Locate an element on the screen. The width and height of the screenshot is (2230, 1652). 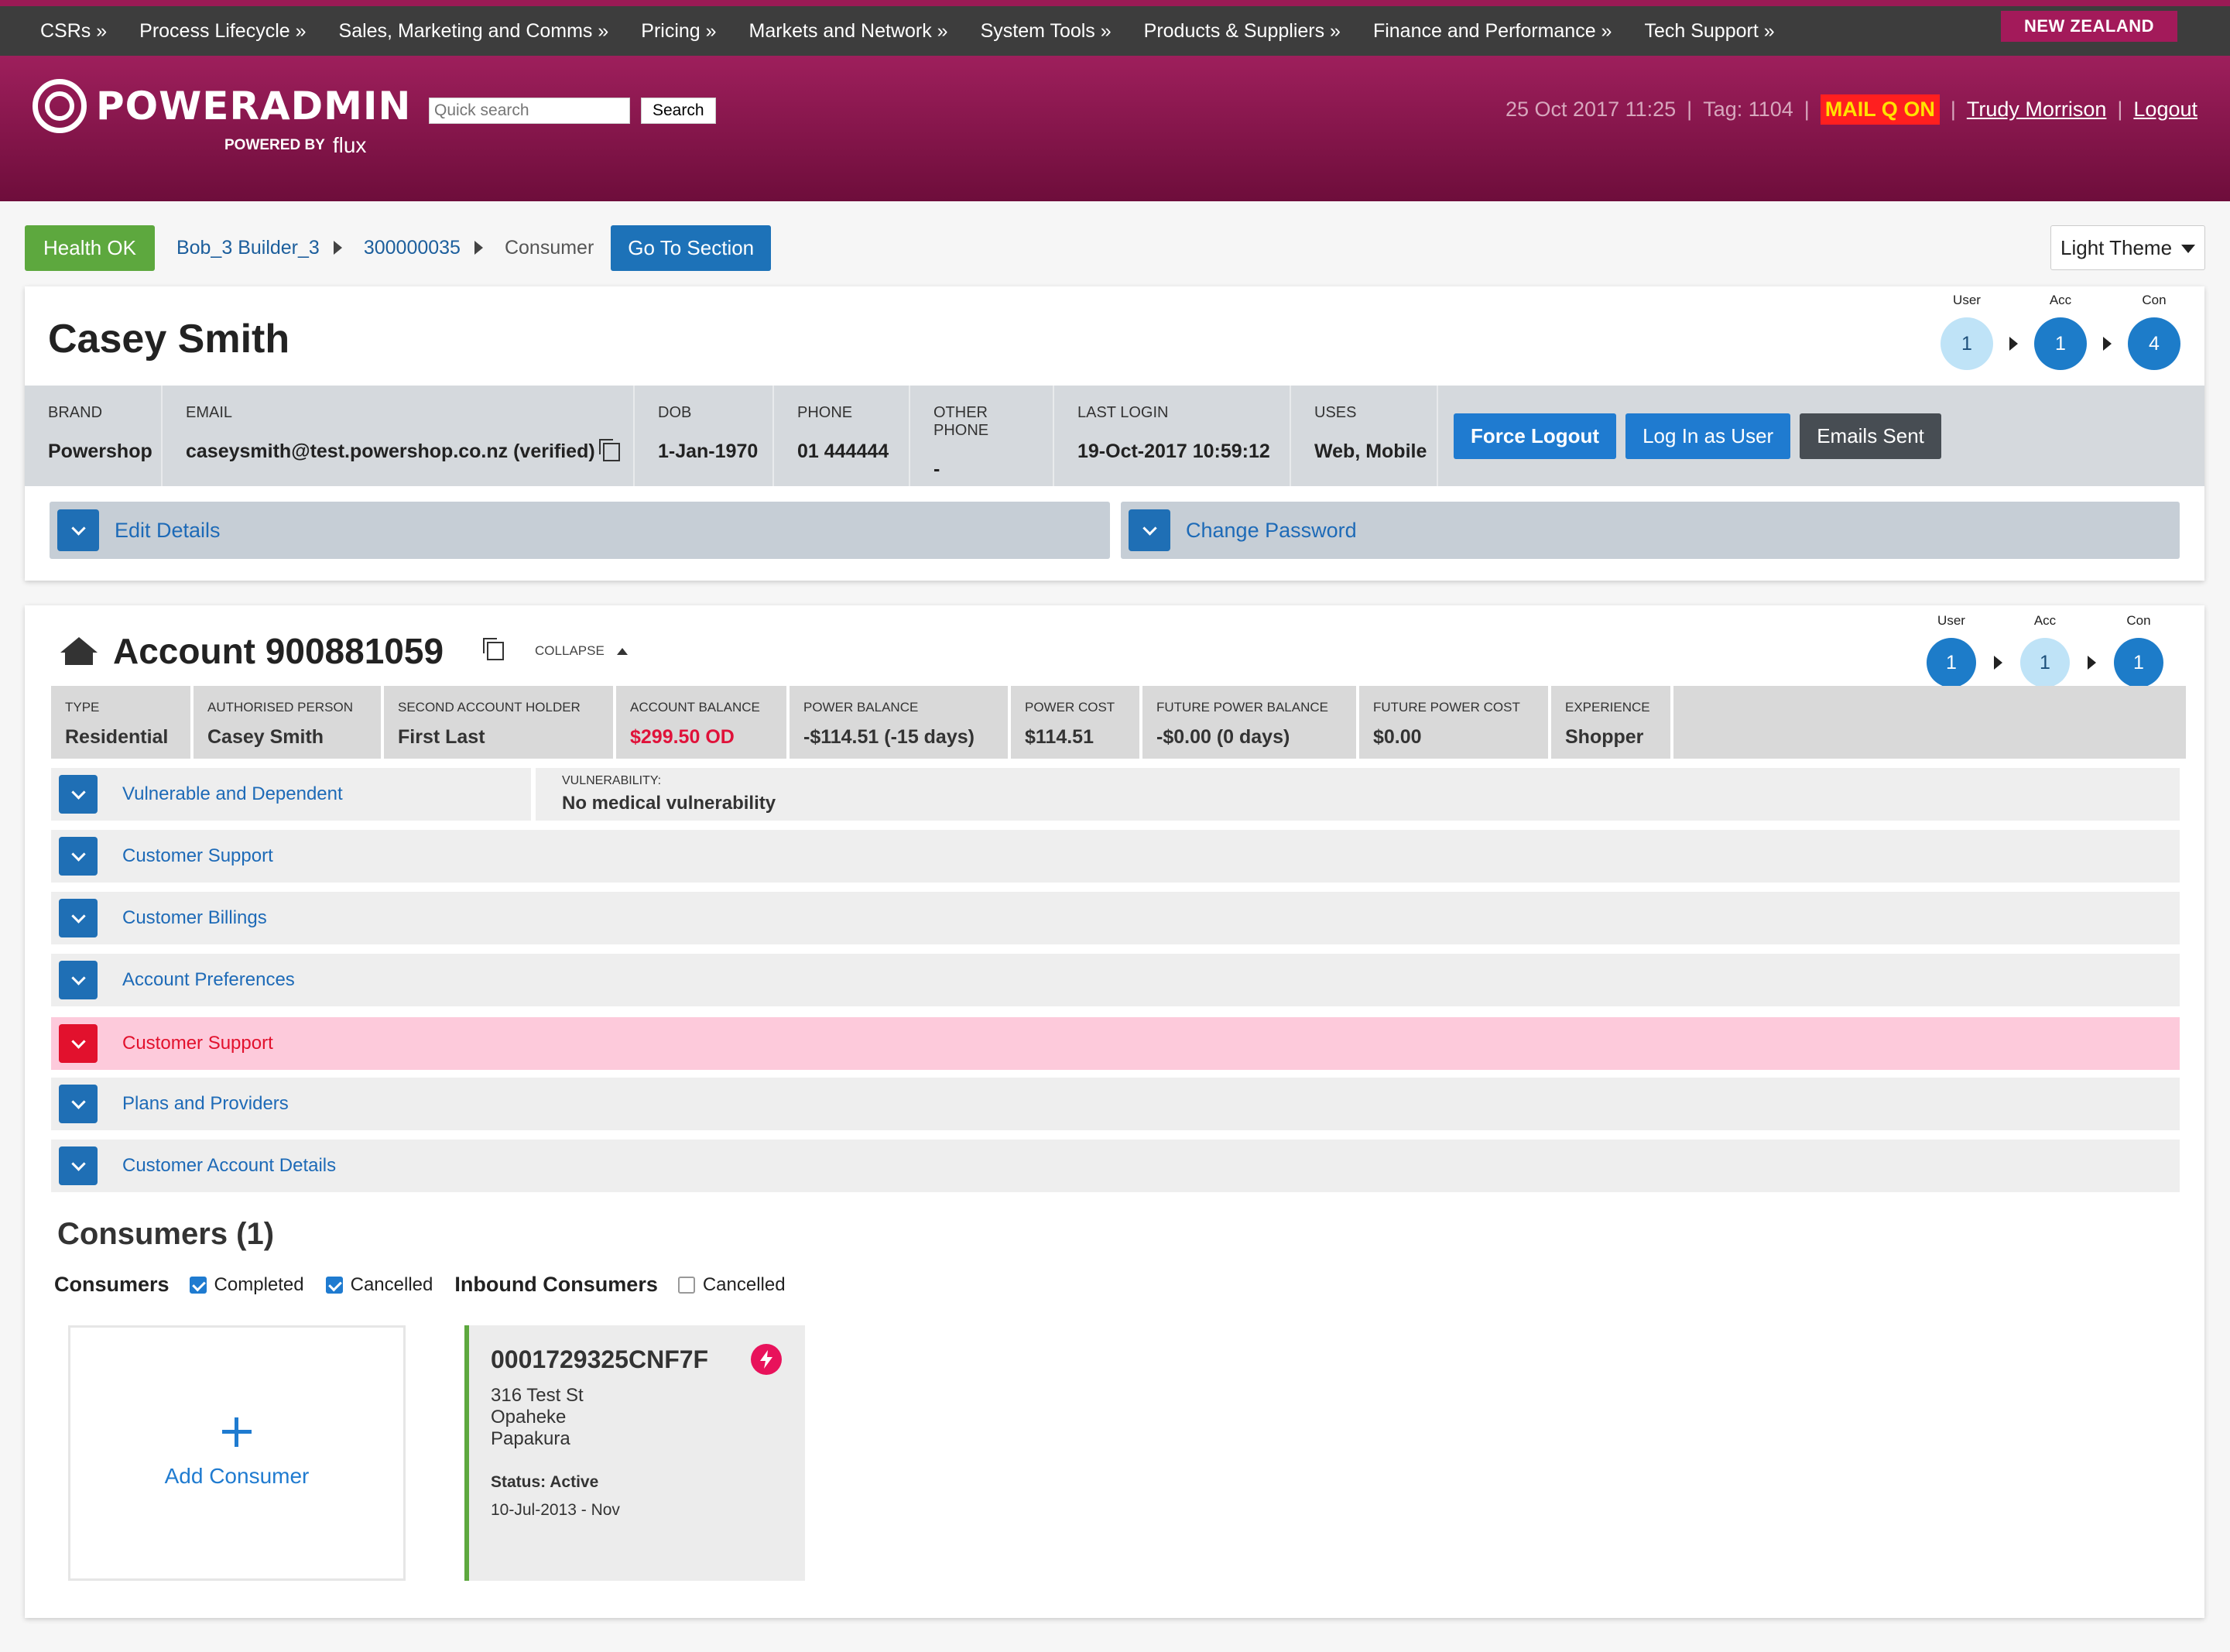
nav-item-system-tools: System Tools » is located at coordinates (1046, 31).